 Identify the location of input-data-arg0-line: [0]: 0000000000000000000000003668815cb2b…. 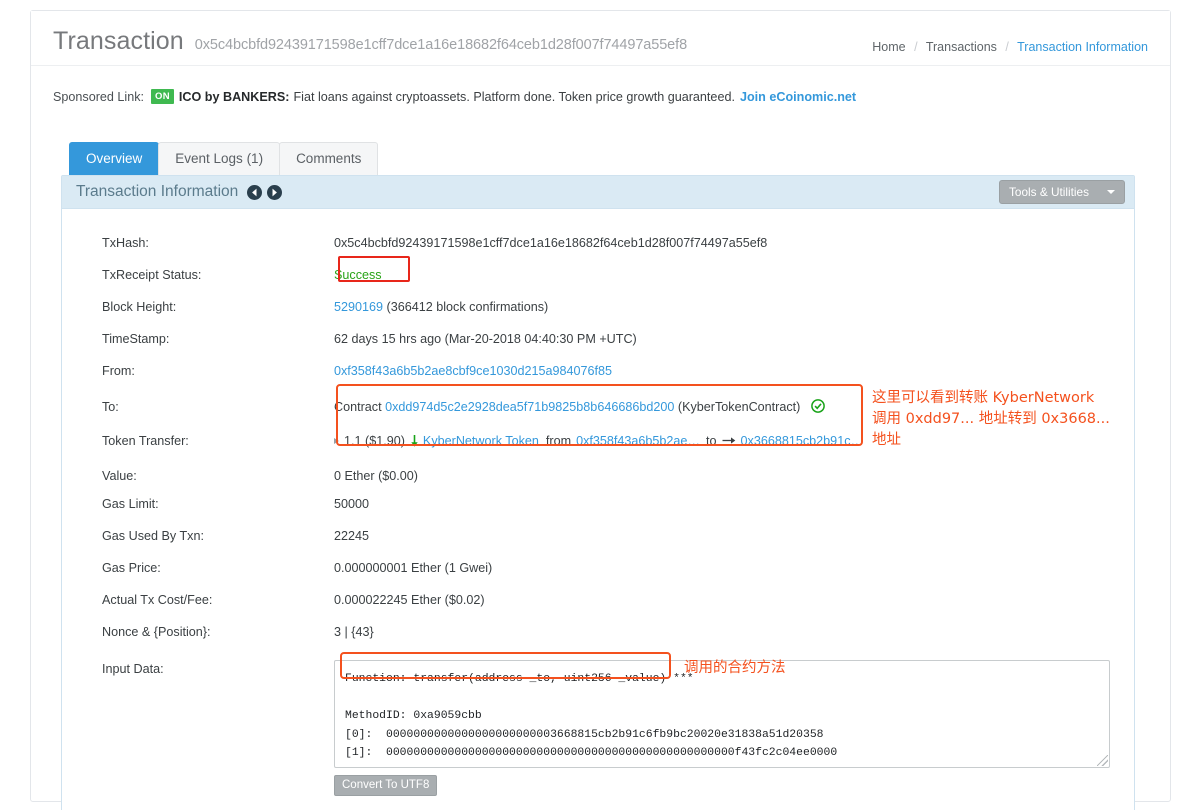
(584, 734).